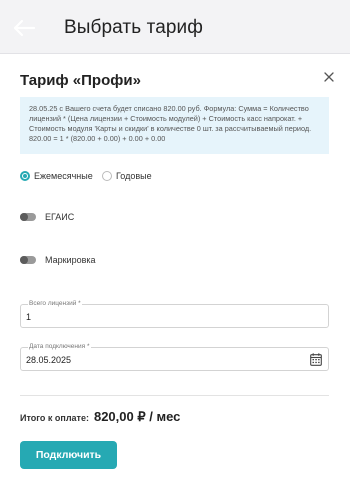  I want to click on module-egais-row: ЕГАИС, so click(47, 217).